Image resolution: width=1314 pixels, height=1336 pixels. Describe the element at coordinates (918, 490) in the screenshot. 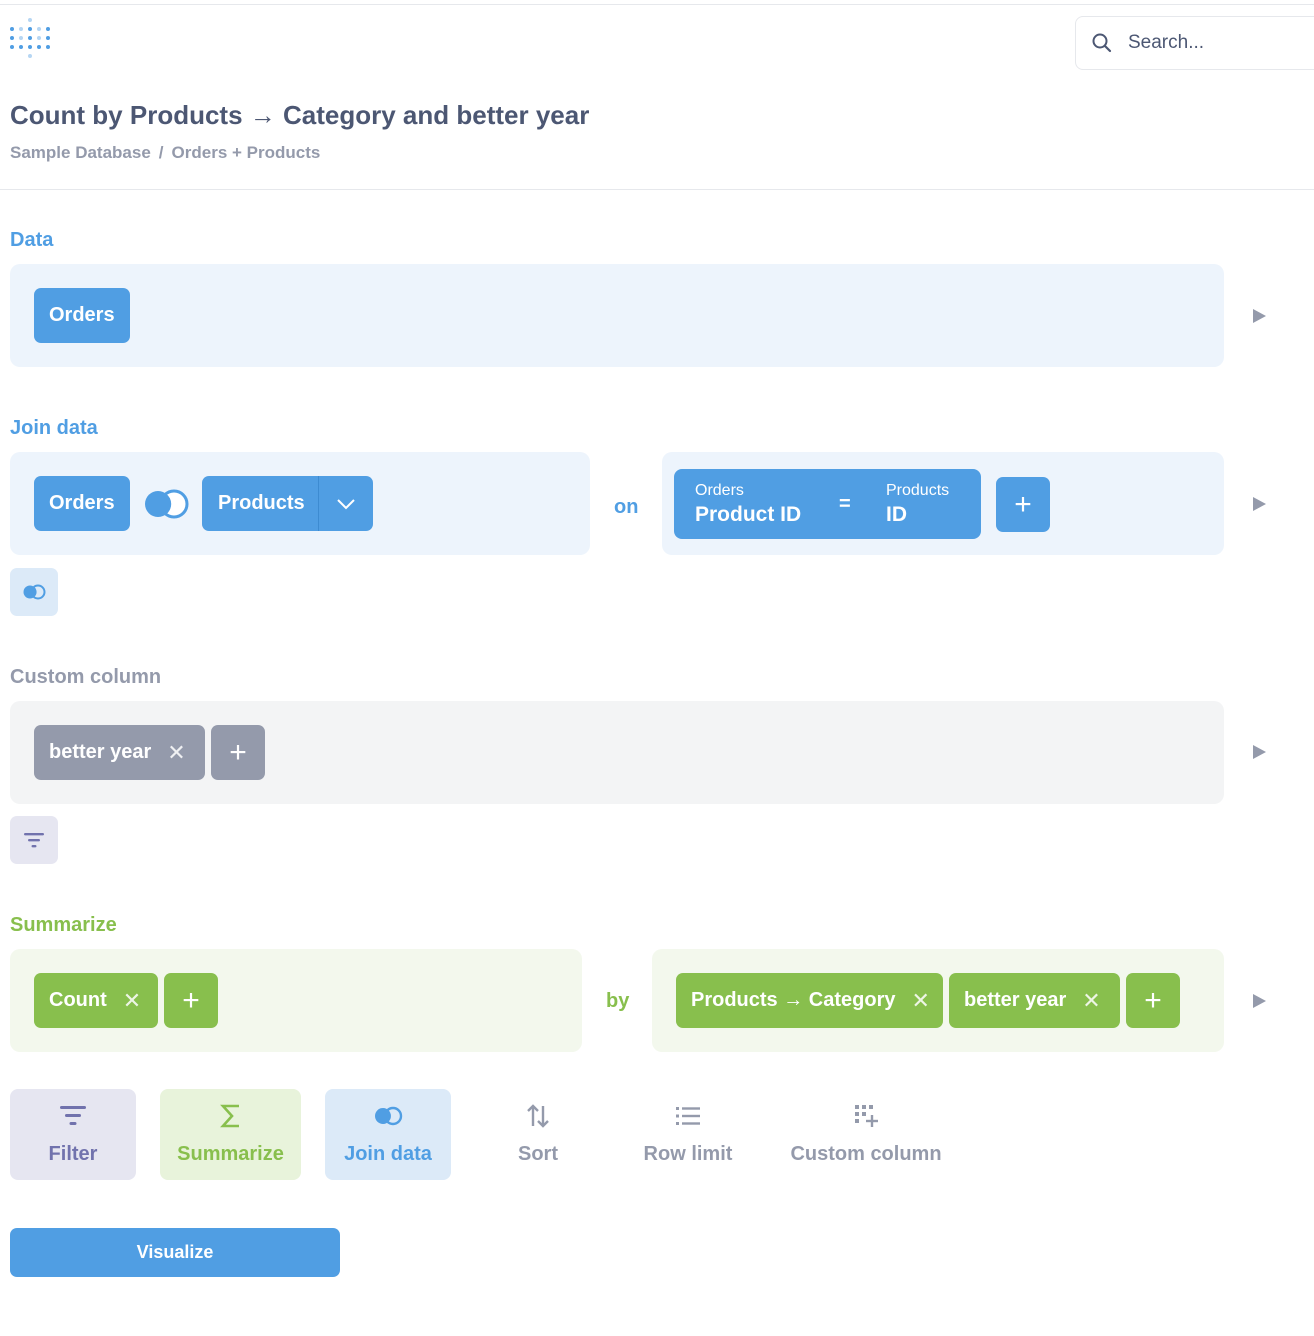

I see `condition-right-table: Products` at that location.